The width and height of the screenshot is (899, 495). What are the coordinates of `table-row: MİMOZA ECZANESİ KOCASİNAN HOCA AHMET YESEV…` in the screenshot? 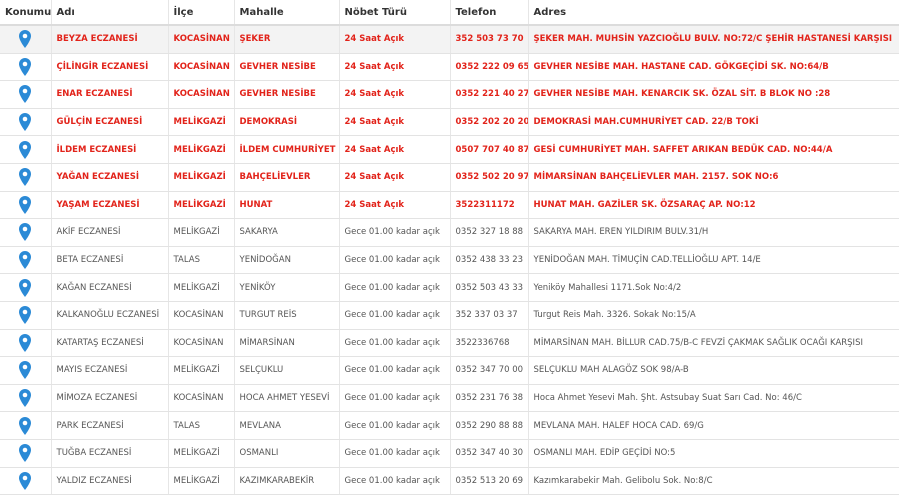 It's located at (449, 398).